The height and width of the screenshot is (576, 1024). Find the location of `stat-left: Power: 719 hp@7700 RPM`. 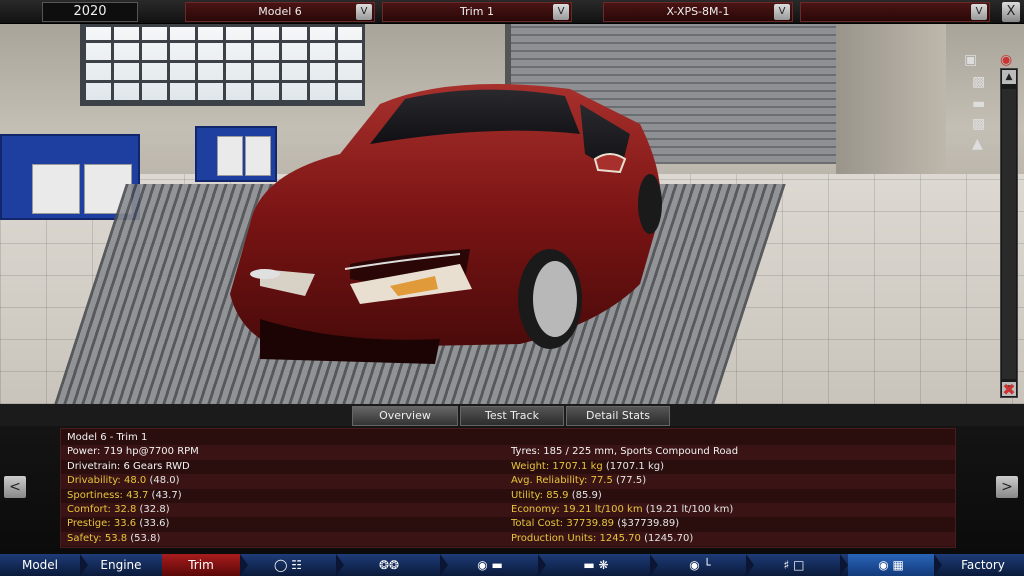

stat-left: Power: 719 hp@7700 RPM is located at coordinates (133, 452).